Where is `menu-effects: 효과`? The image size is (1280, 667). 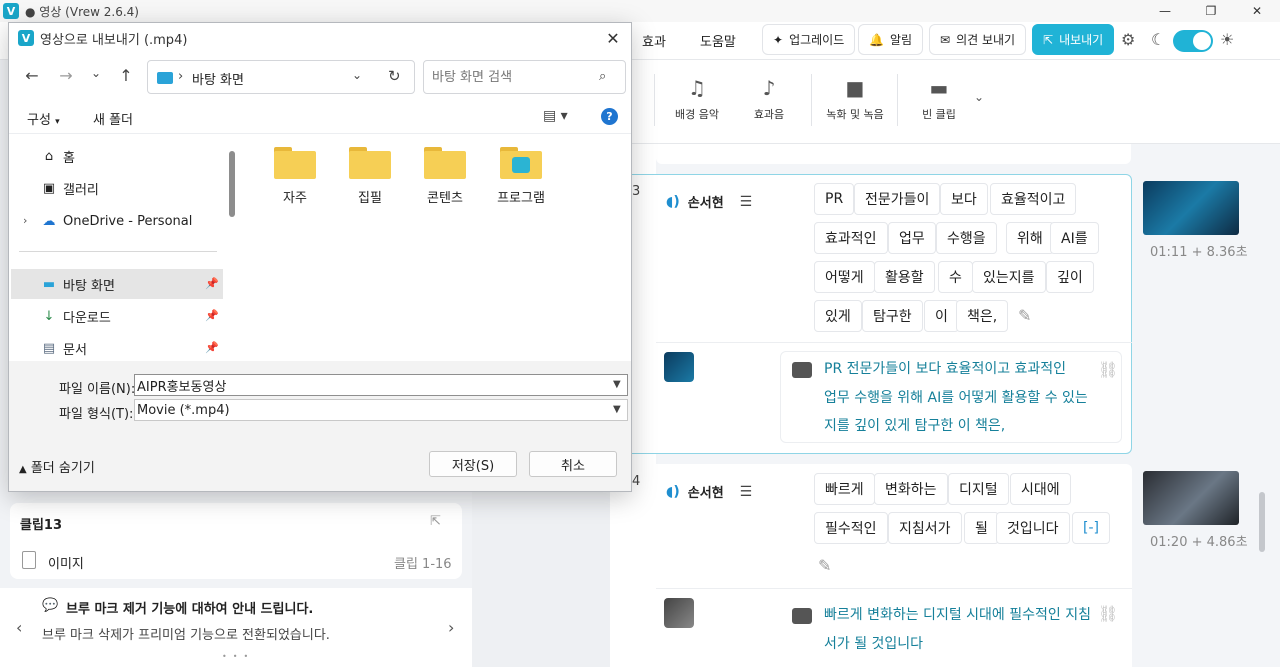 menu-effects: 효과 is located at coordinates (654, 40).